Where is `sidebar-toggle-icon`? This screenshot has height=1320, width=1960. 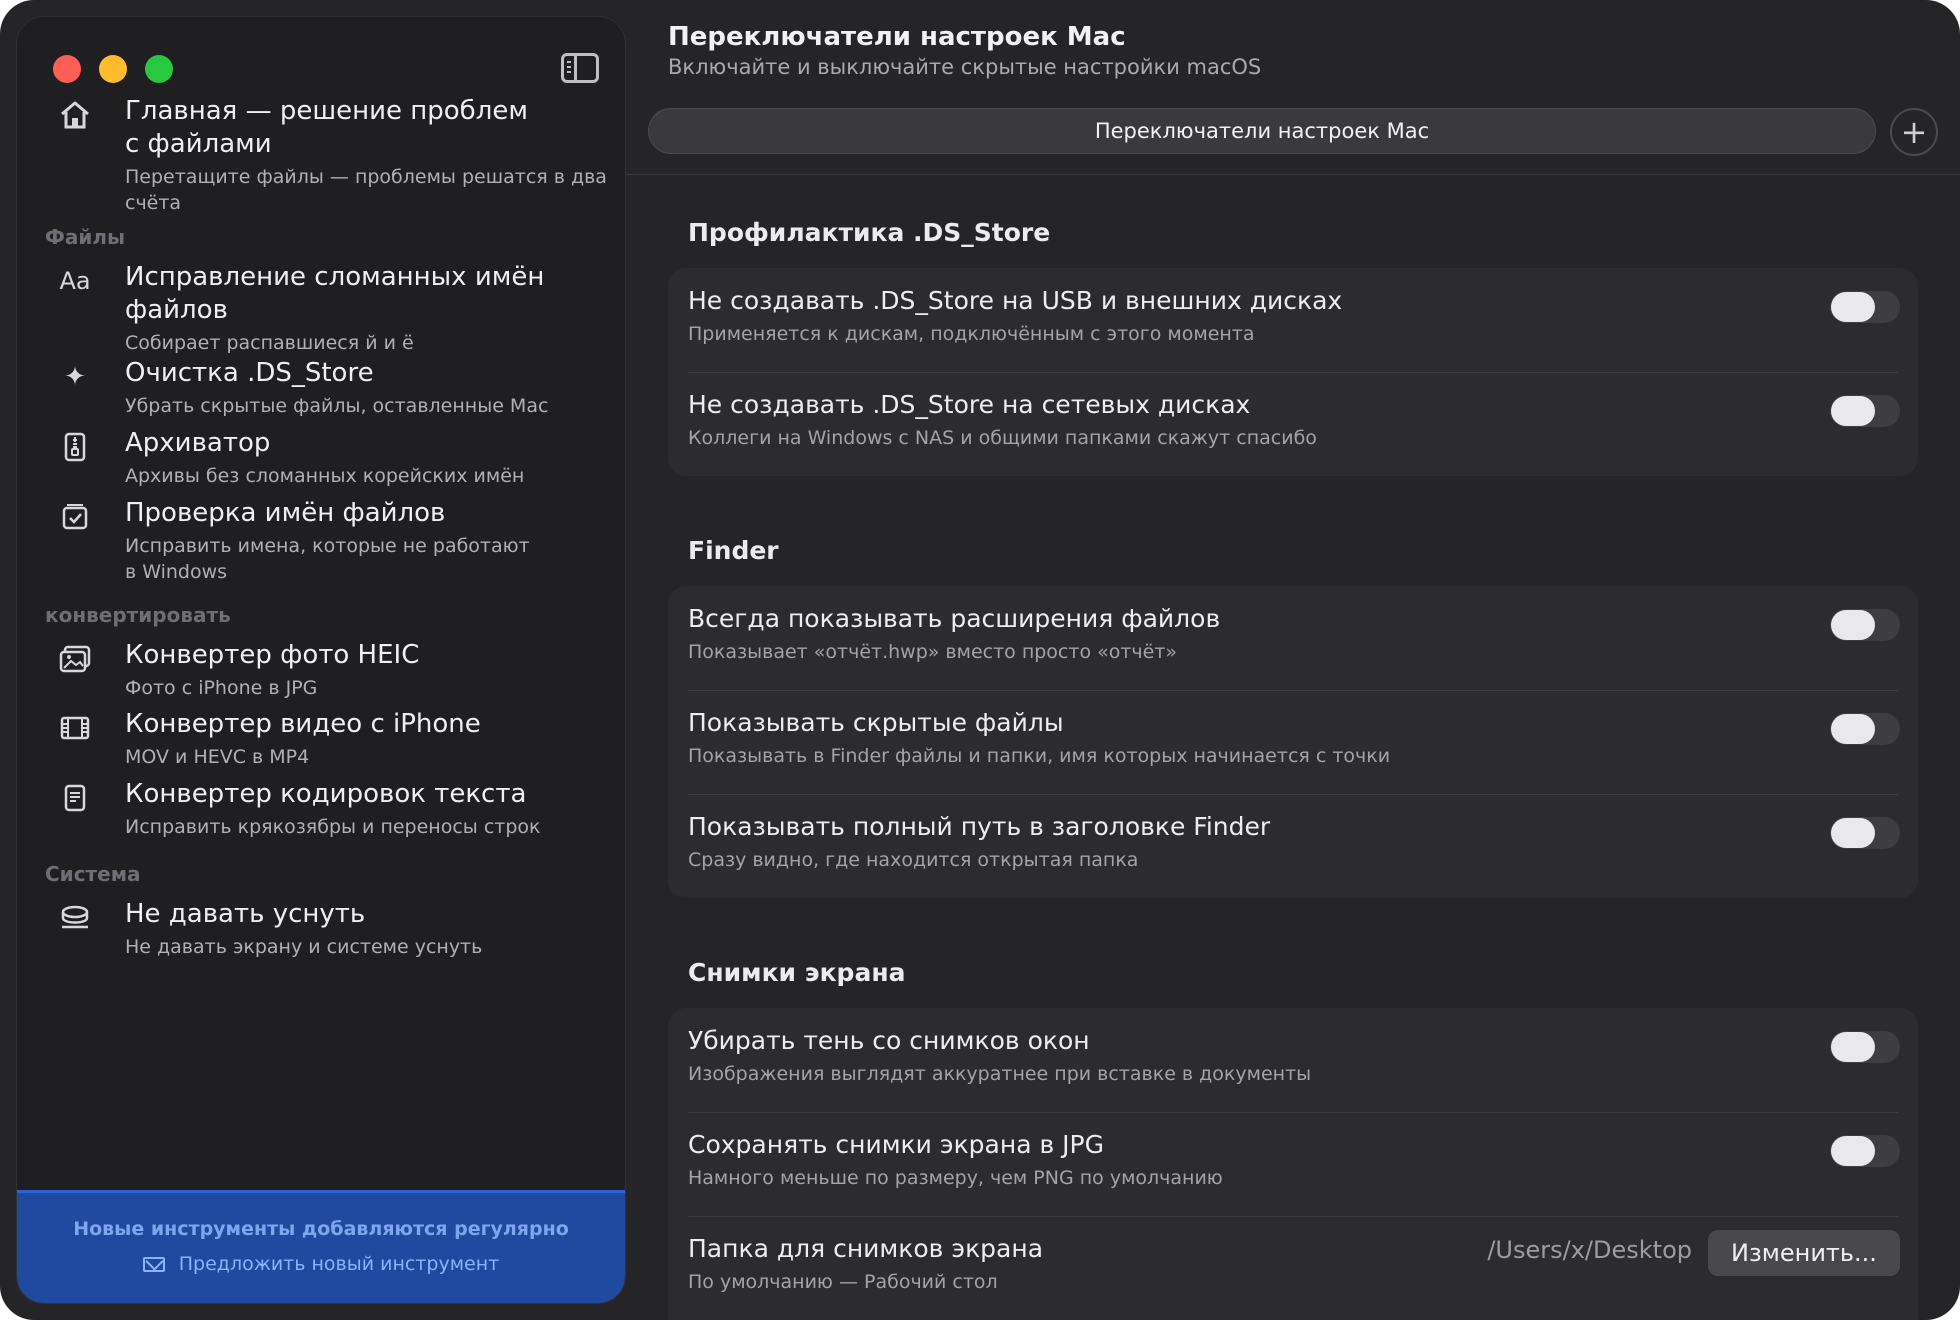
sidebar-toggle-icon is located at coordinates (580, 68).